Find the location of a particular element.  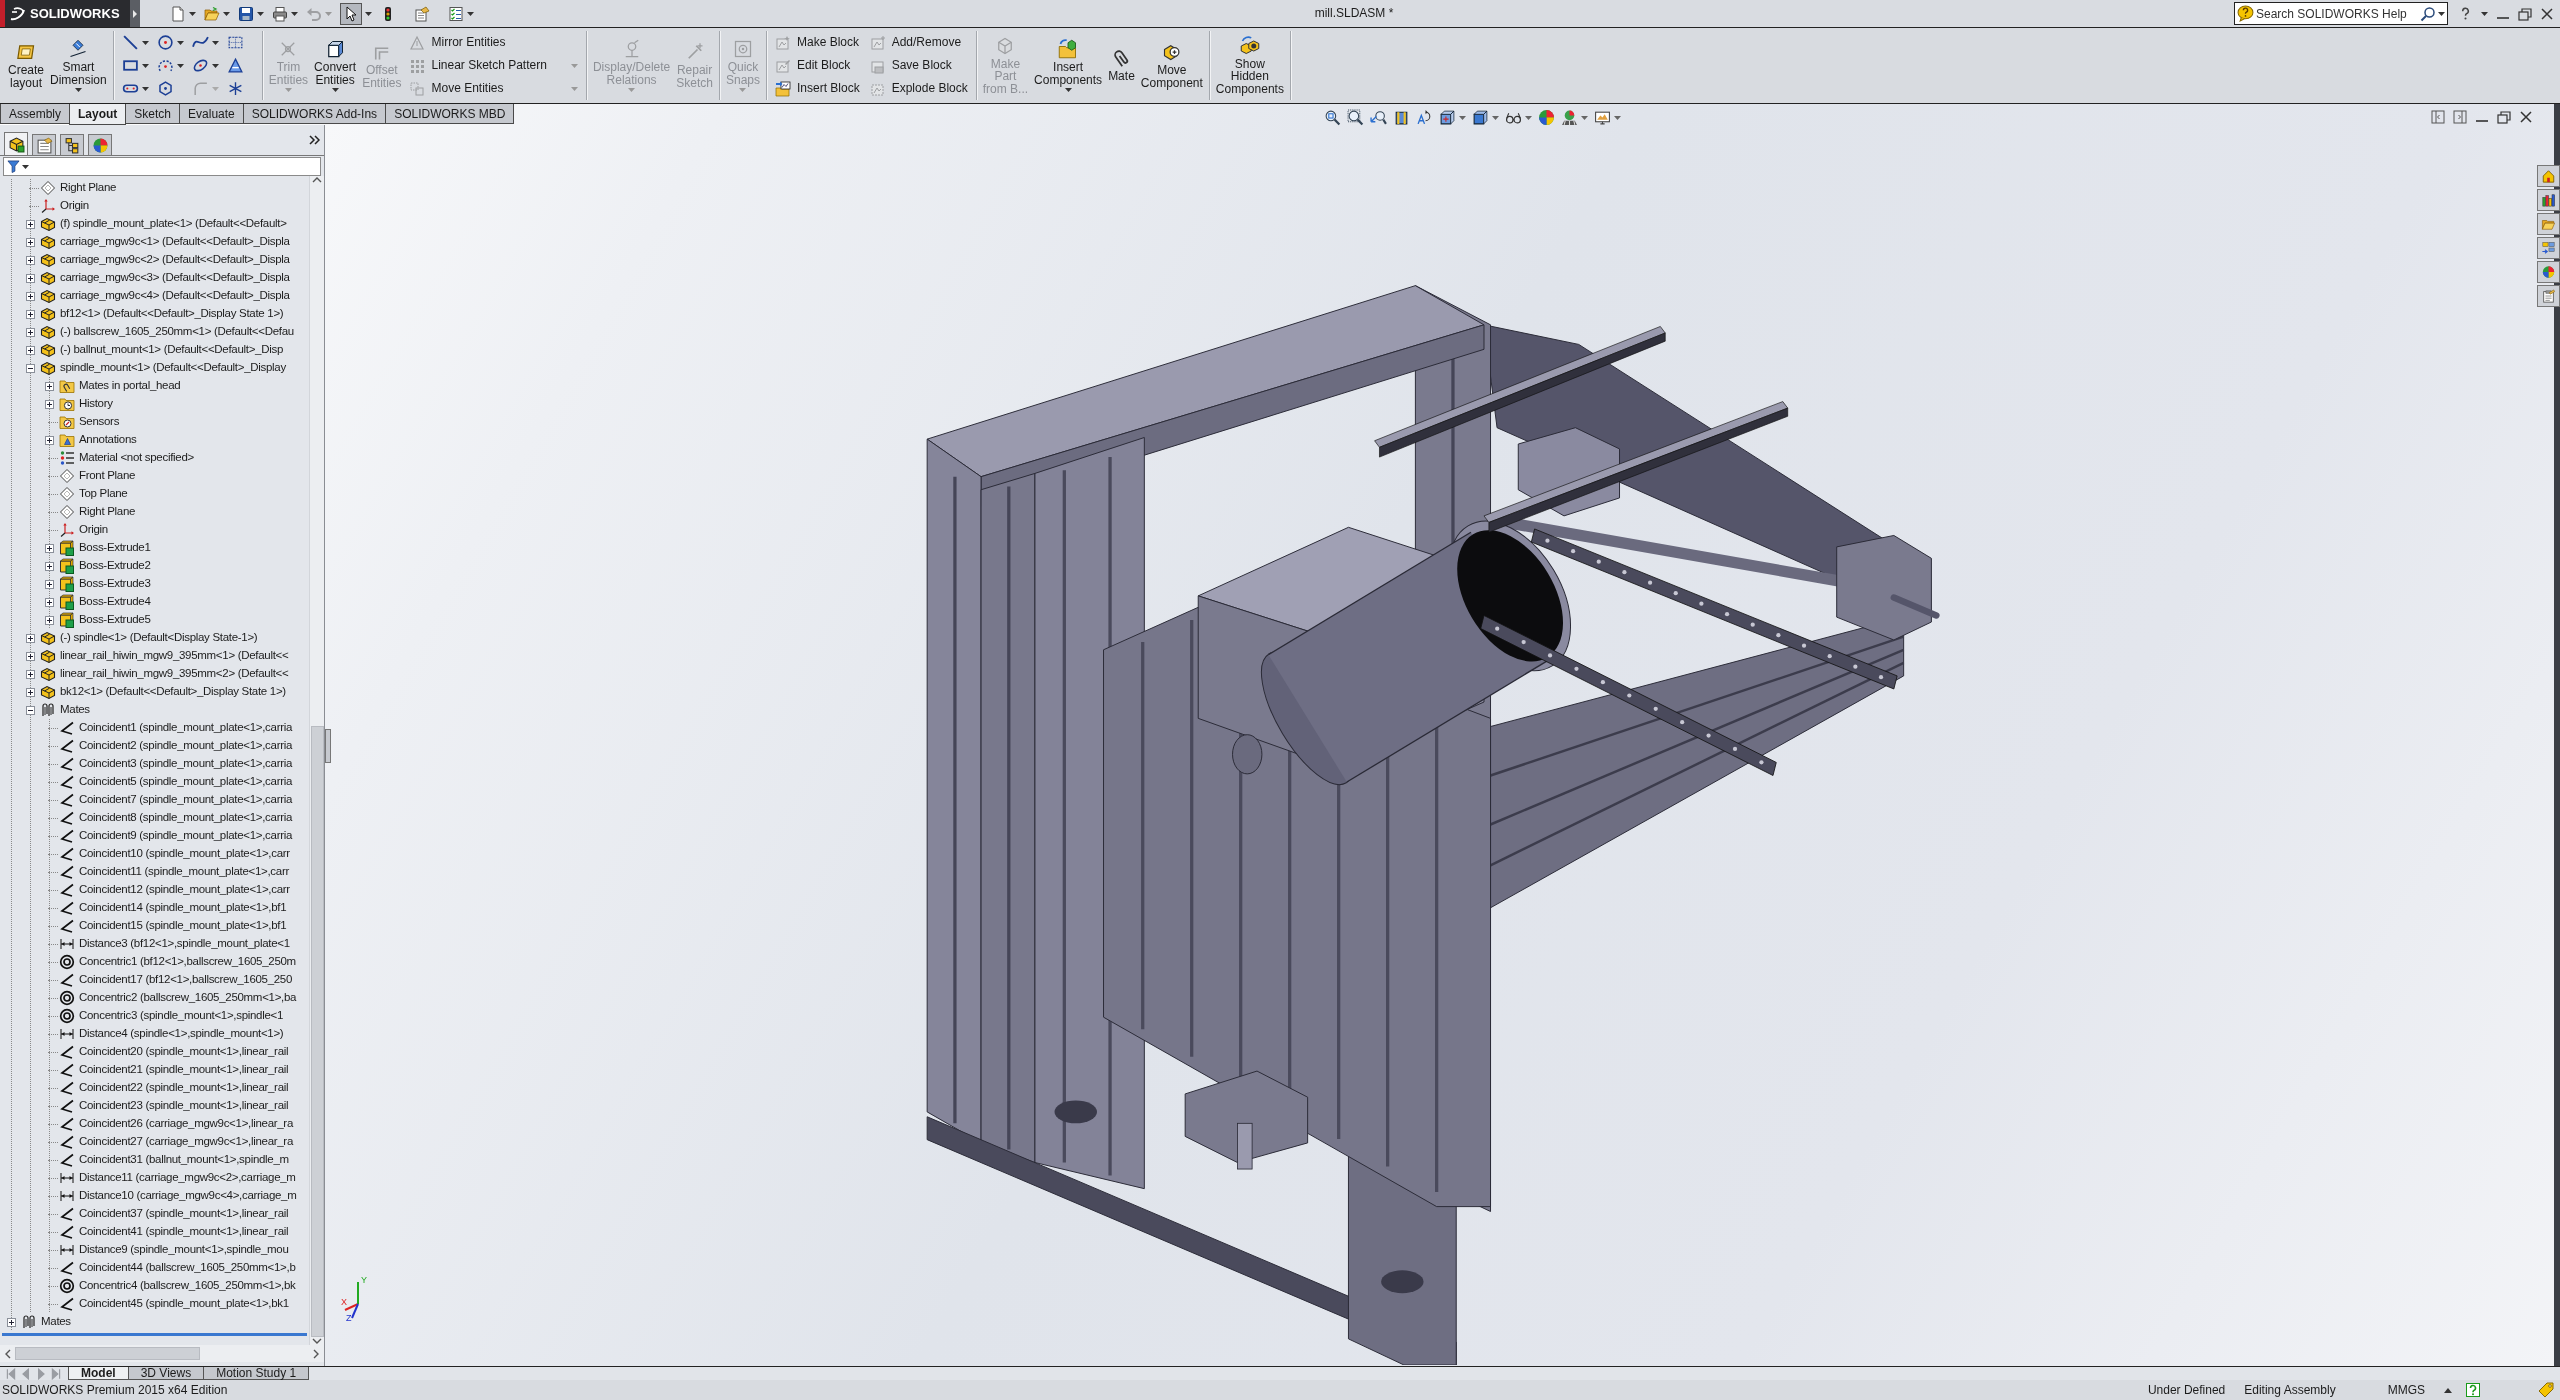

tree-item: Coincident26 (carriage_mgw9c<1>,linear_ra is located at coordinates (166, 1124).